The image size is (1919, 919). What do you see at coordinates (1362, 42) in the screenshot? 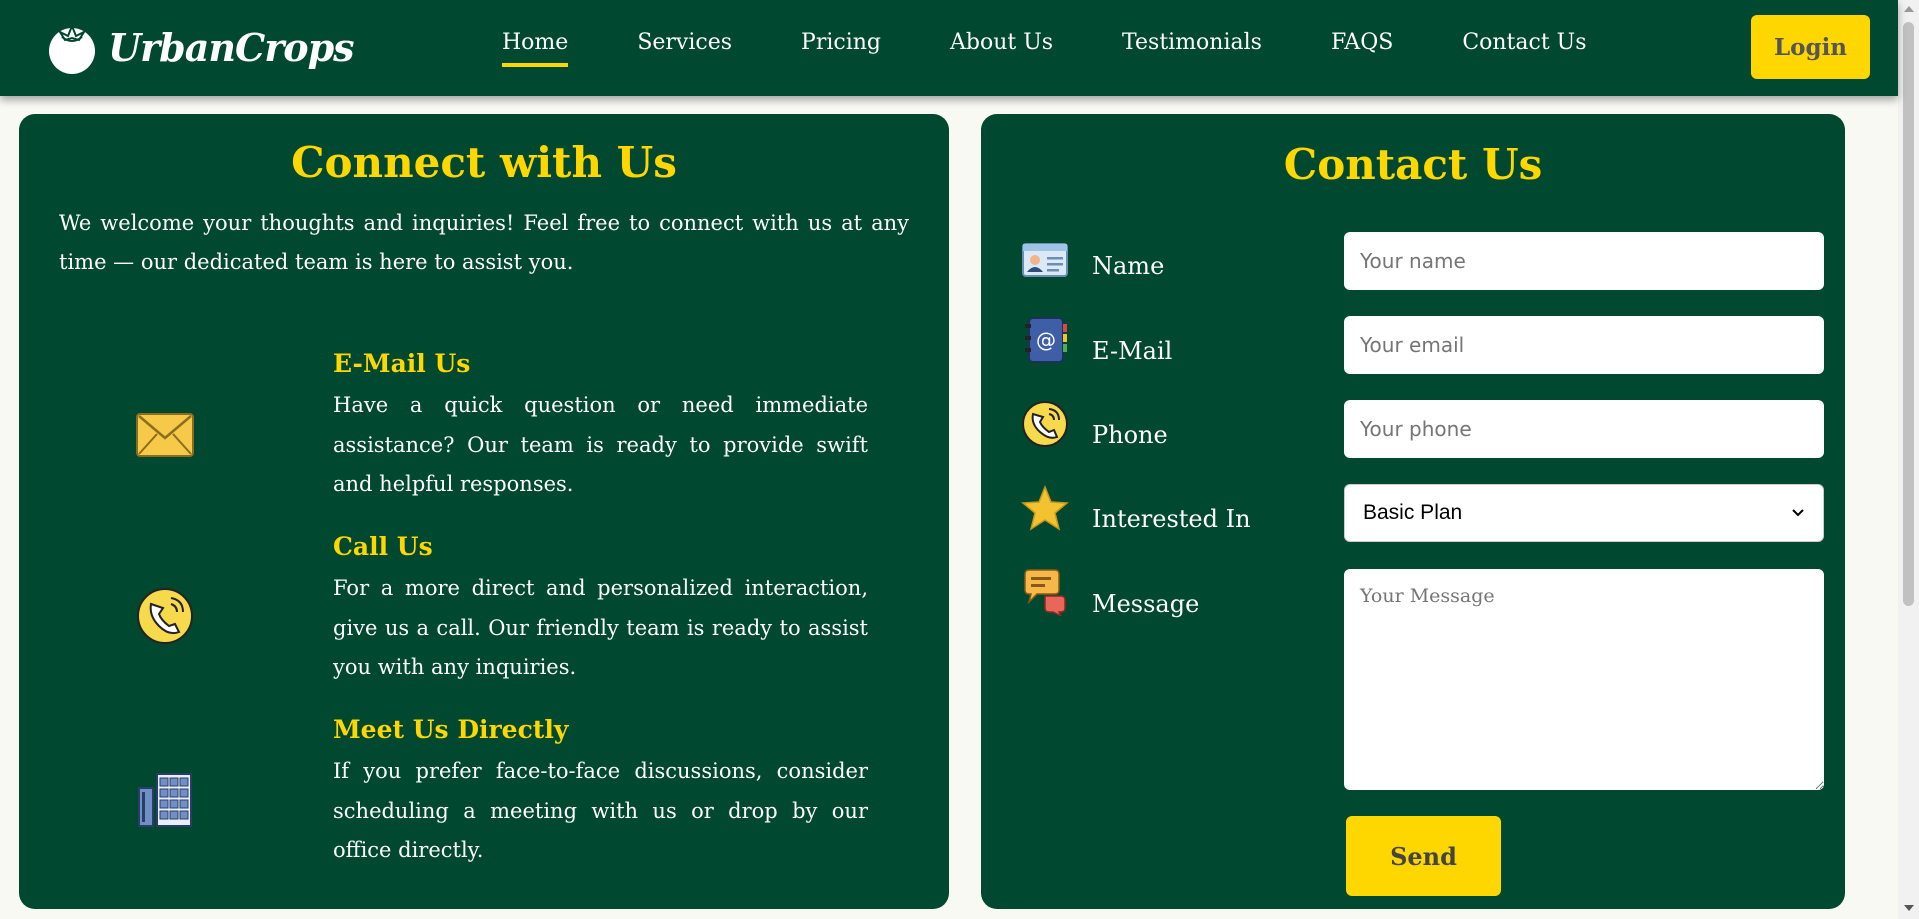
I see `nav-link-faqs: FAQS` at bounding box center [1362, 42].